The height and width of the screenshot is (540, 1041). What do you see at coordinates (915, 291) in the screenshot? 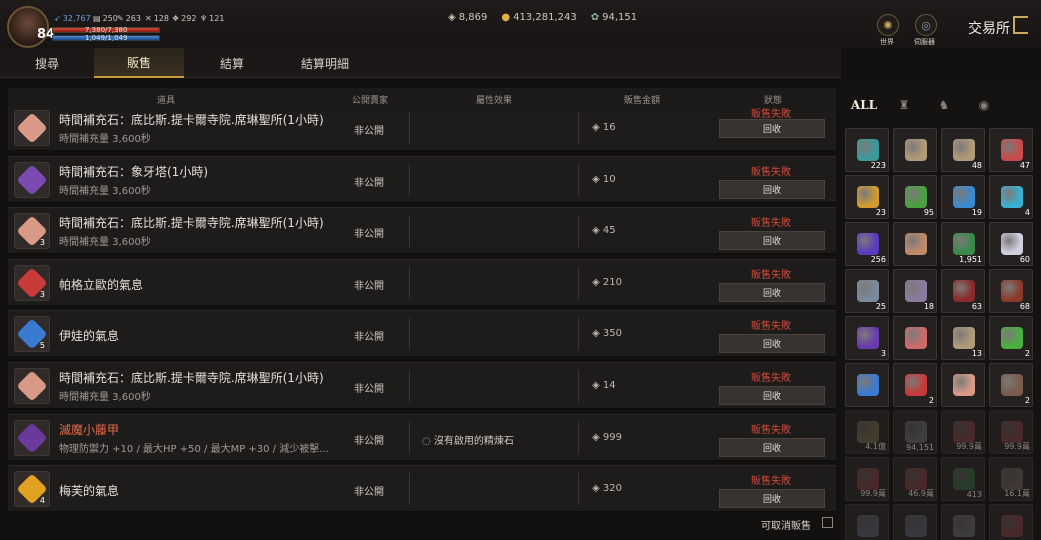
I see `inventory-slot: 18` at bounding box center [915, 291].